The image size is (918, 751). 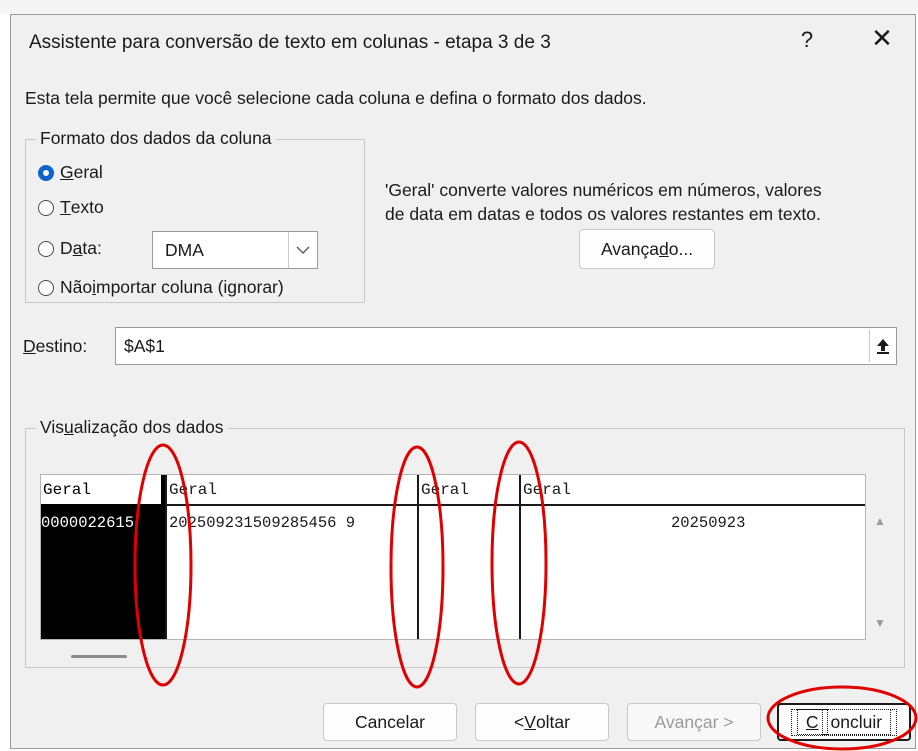 I want to click on preview-column-1-cell: 0000022615, so click(x=88, y=523).